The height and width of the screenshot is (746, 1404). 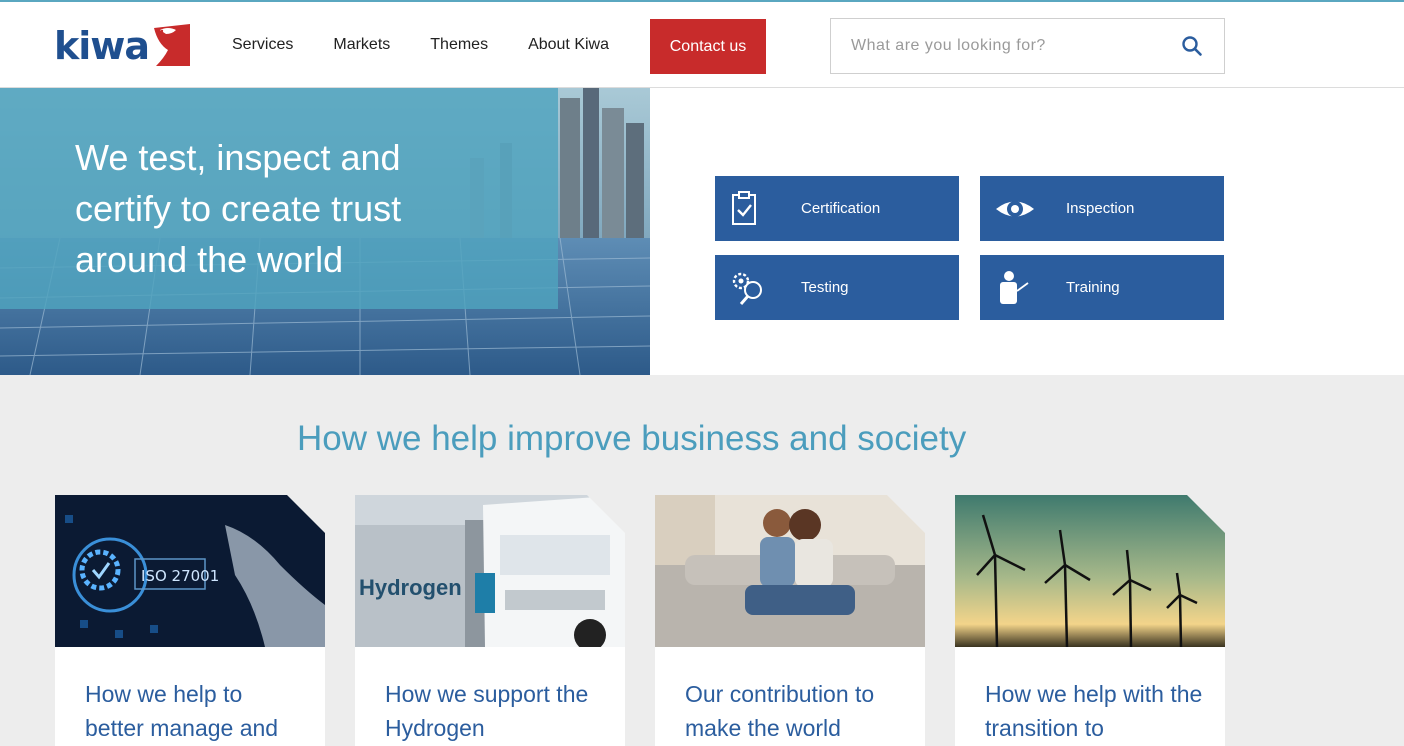 What do you see at coordinates (361, 45) in the screenshot?
I see `nav-item-markets: Markets` at bounding box center [361, 45].